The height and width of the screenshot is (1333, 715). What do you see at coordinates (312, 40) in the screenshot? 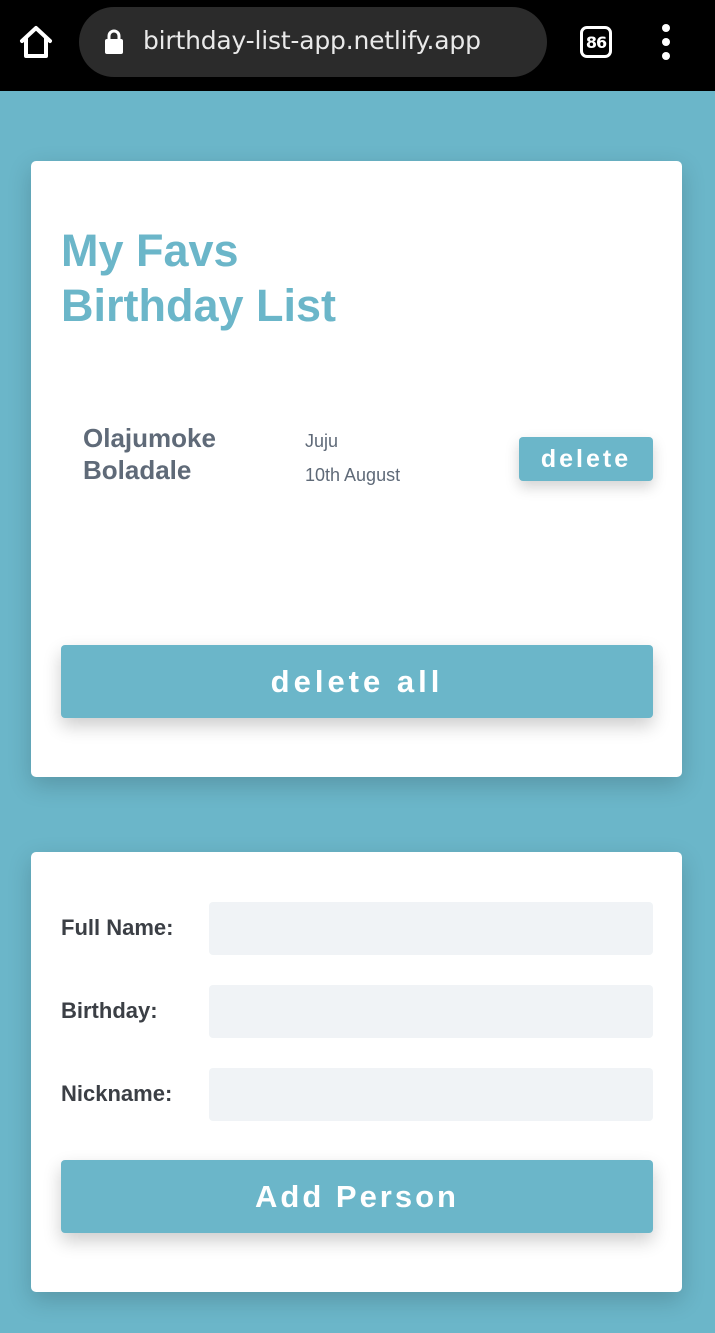
I see `url-text: birthday-list-app.netlify.app` at bounding box center [312, 40].